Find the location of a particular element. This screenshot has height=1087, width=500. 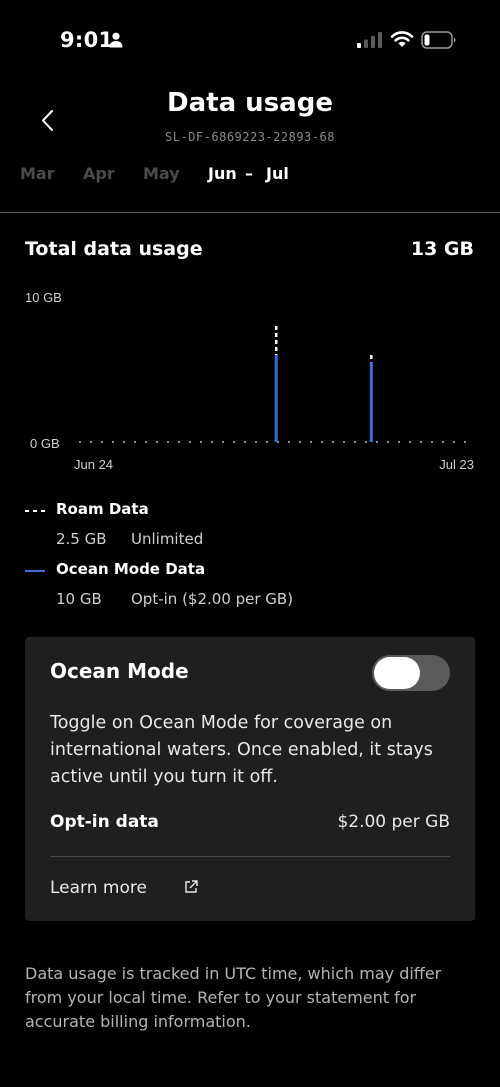

wifi-icon is located at coordinates (402, 39).